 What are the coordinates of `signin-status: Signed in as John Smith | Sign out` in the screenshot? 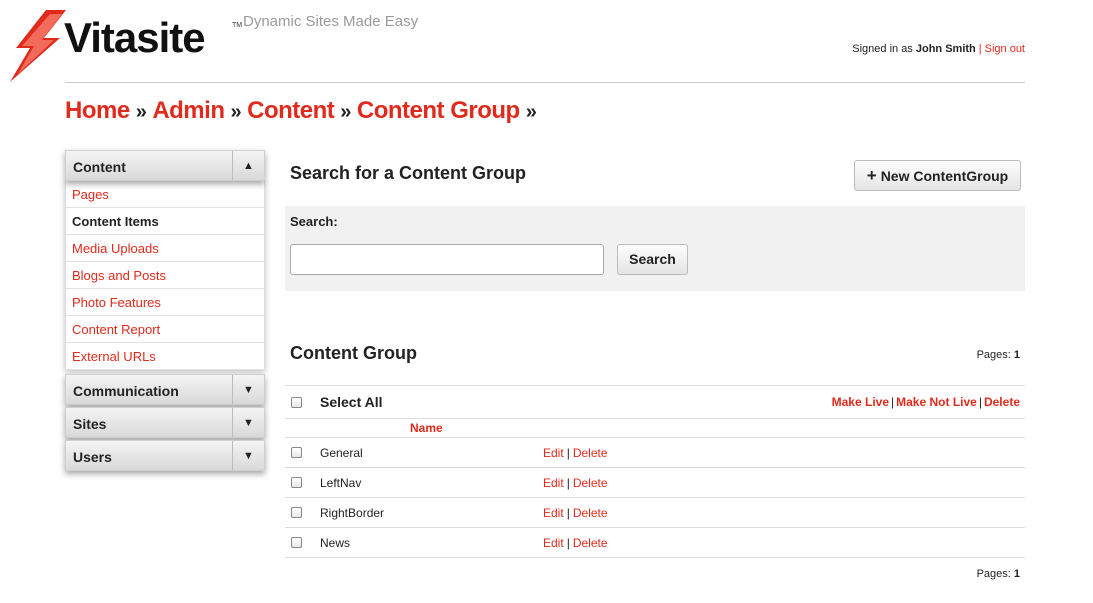 It's located at (938, 49).